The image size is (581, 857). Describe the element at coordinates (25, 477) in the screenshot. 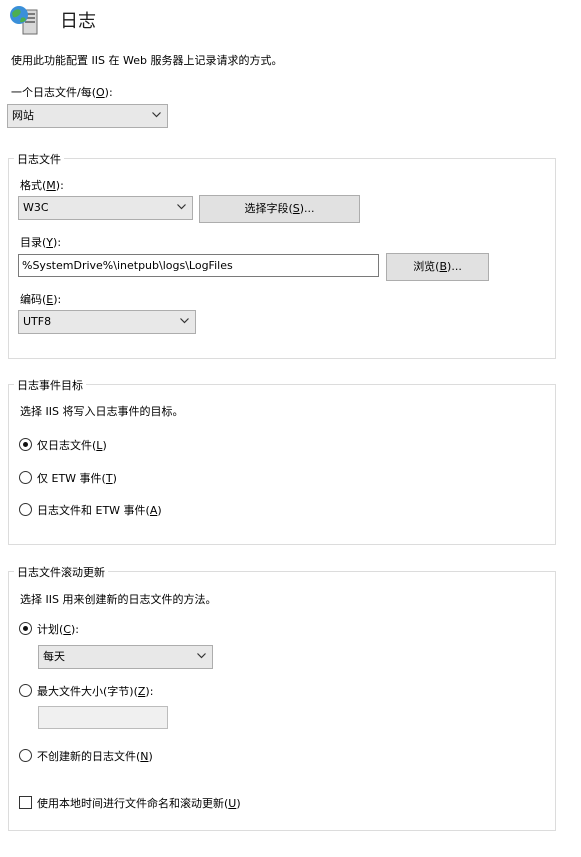

I see `radio-etw-only` at that location.